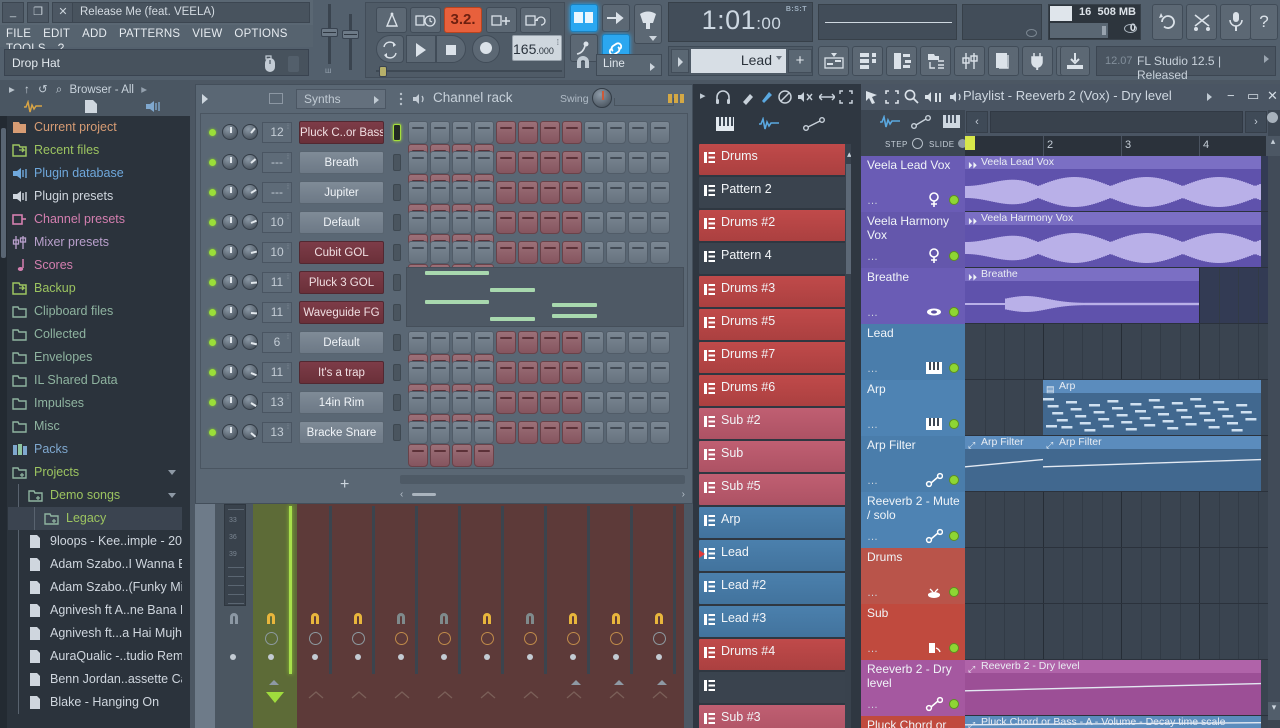  What do you see at coordinates (911, 96) in the screenshot?
I see `magnifier-icon` at bounding box center [911, 96].